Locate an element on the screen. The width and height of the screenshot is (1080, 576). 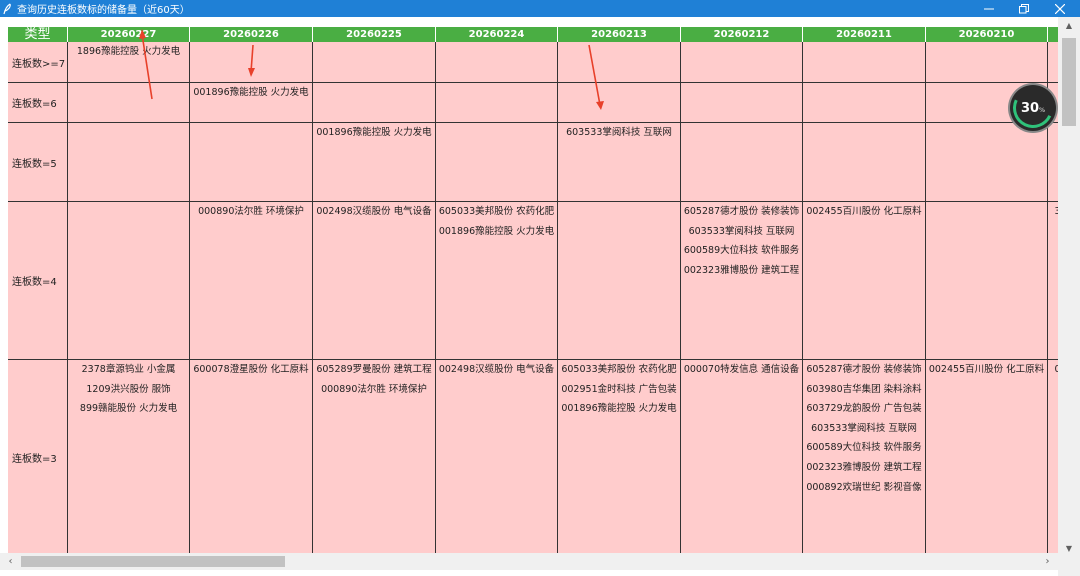
row-label: 连板数=3 is located at coordinates (38, 457).